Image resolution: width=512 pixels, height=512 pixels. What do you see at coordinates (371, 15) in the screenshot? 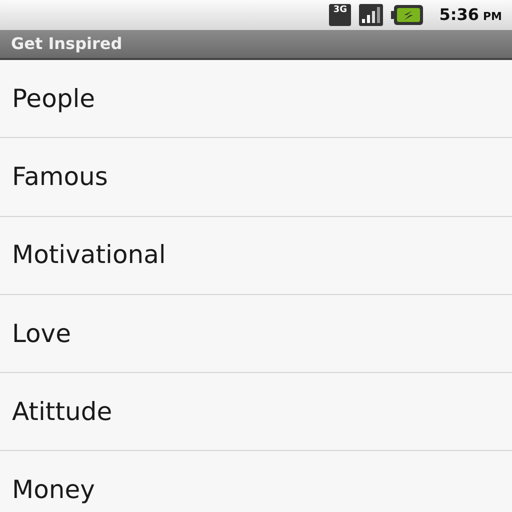
I see `signal-icon` at bounding box center [371, 15].